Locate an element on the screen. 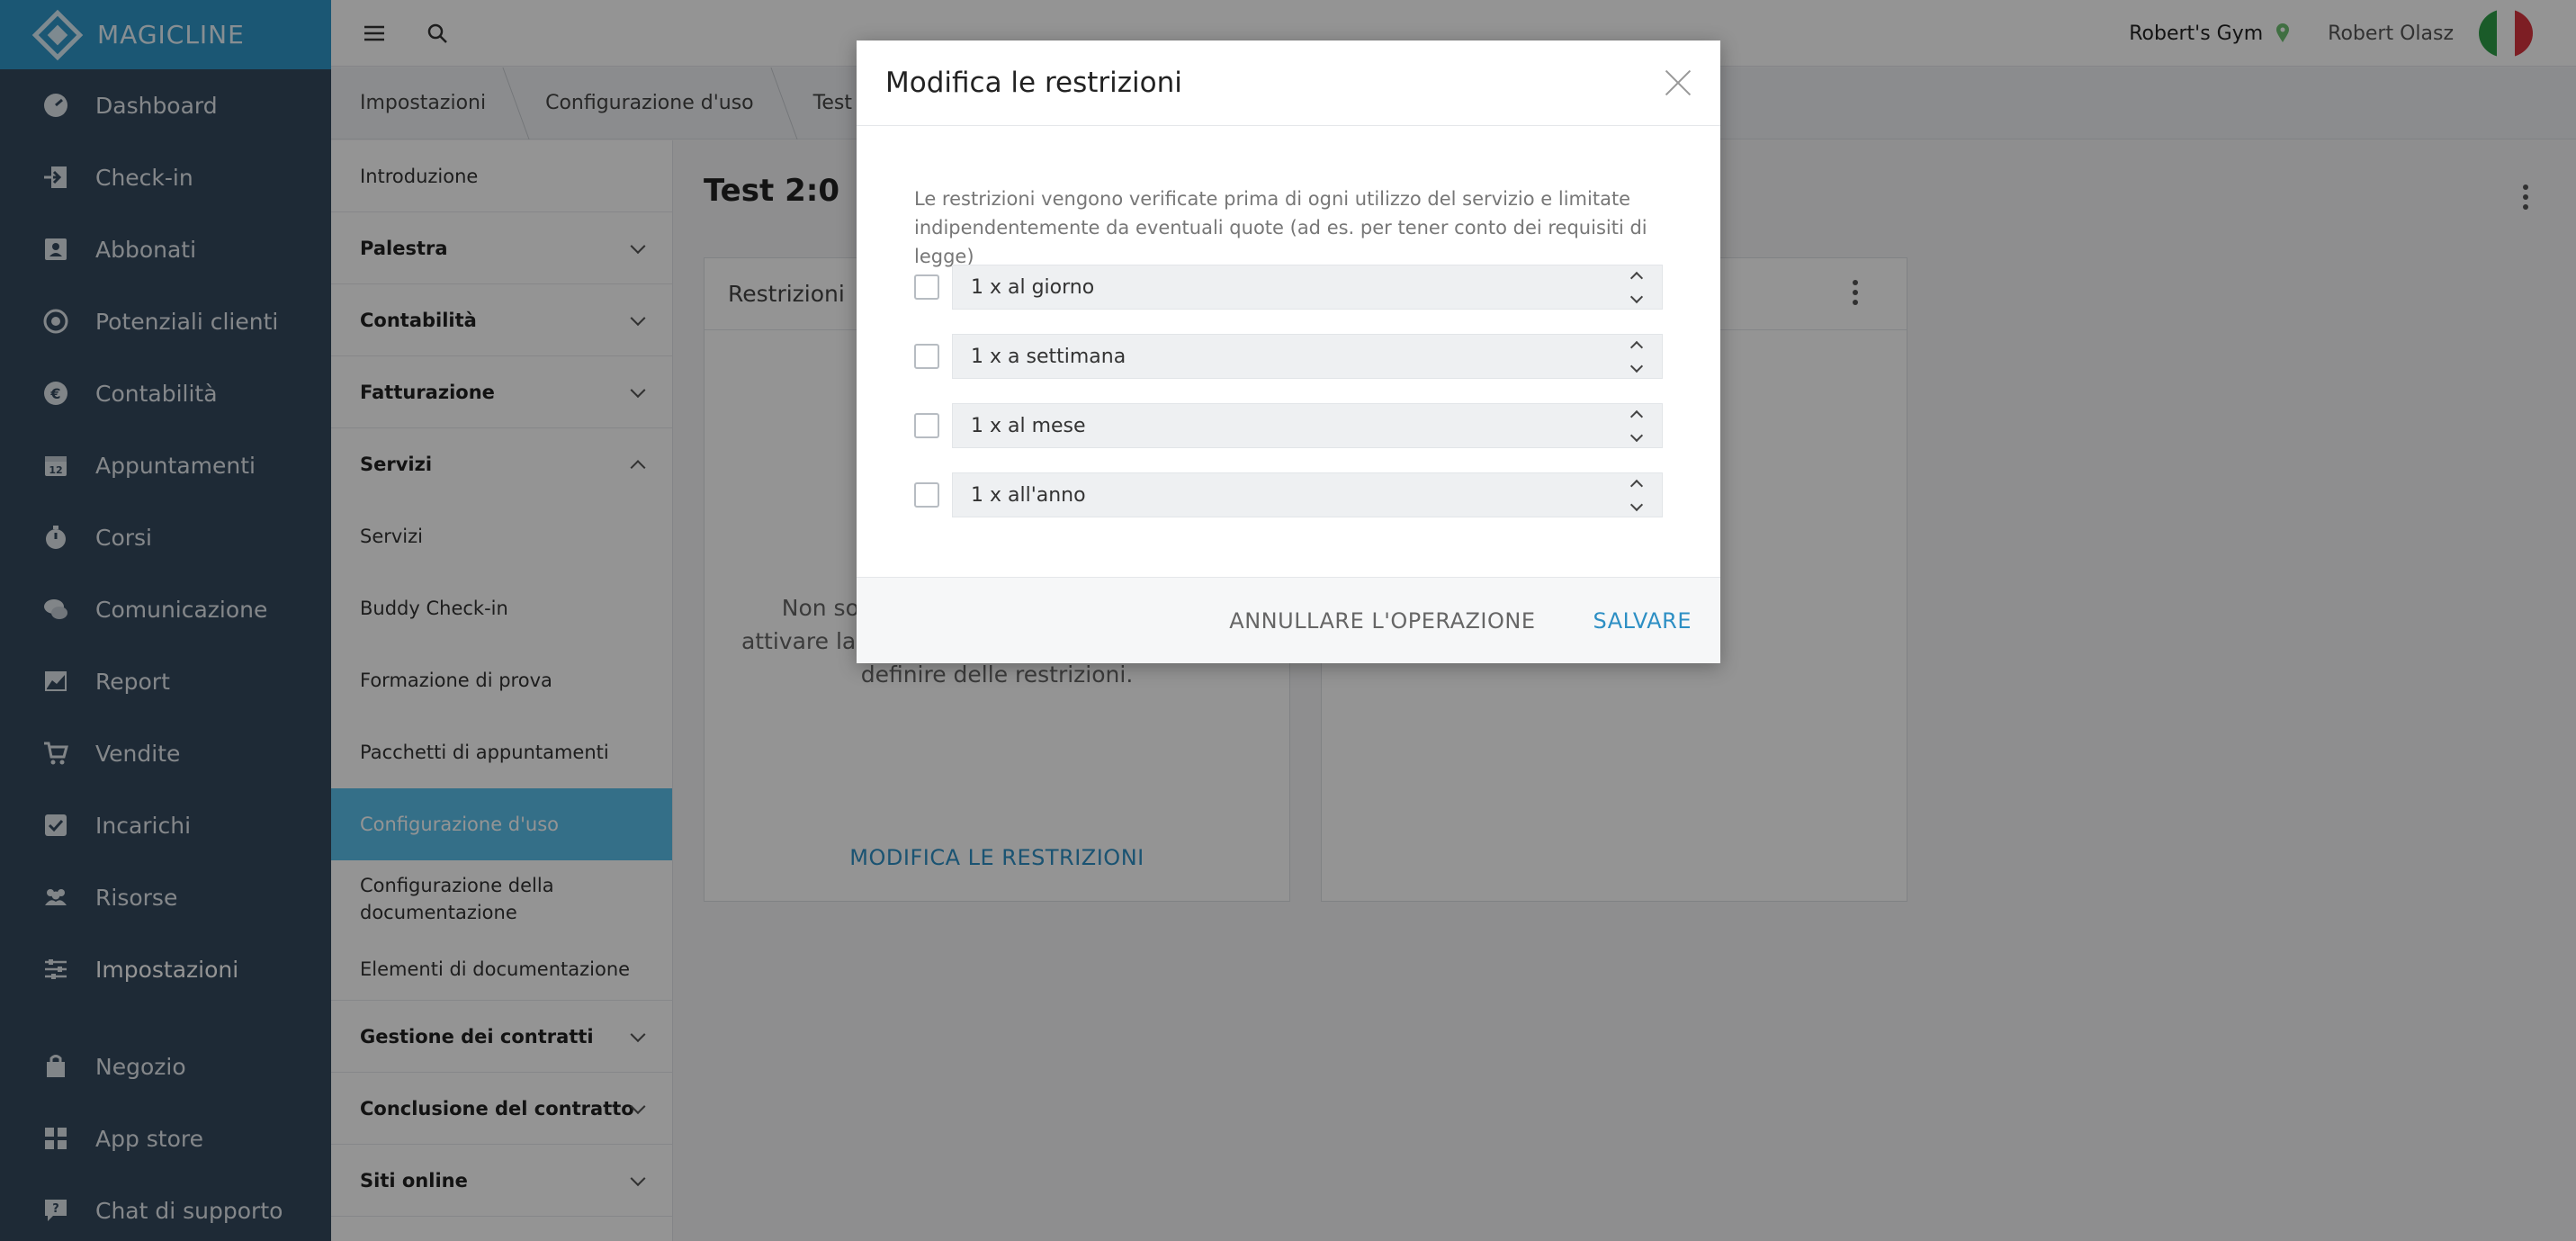 The image size is (2576, 1241). restriction-checkbox-weekly is located at coordinates (927, 356).